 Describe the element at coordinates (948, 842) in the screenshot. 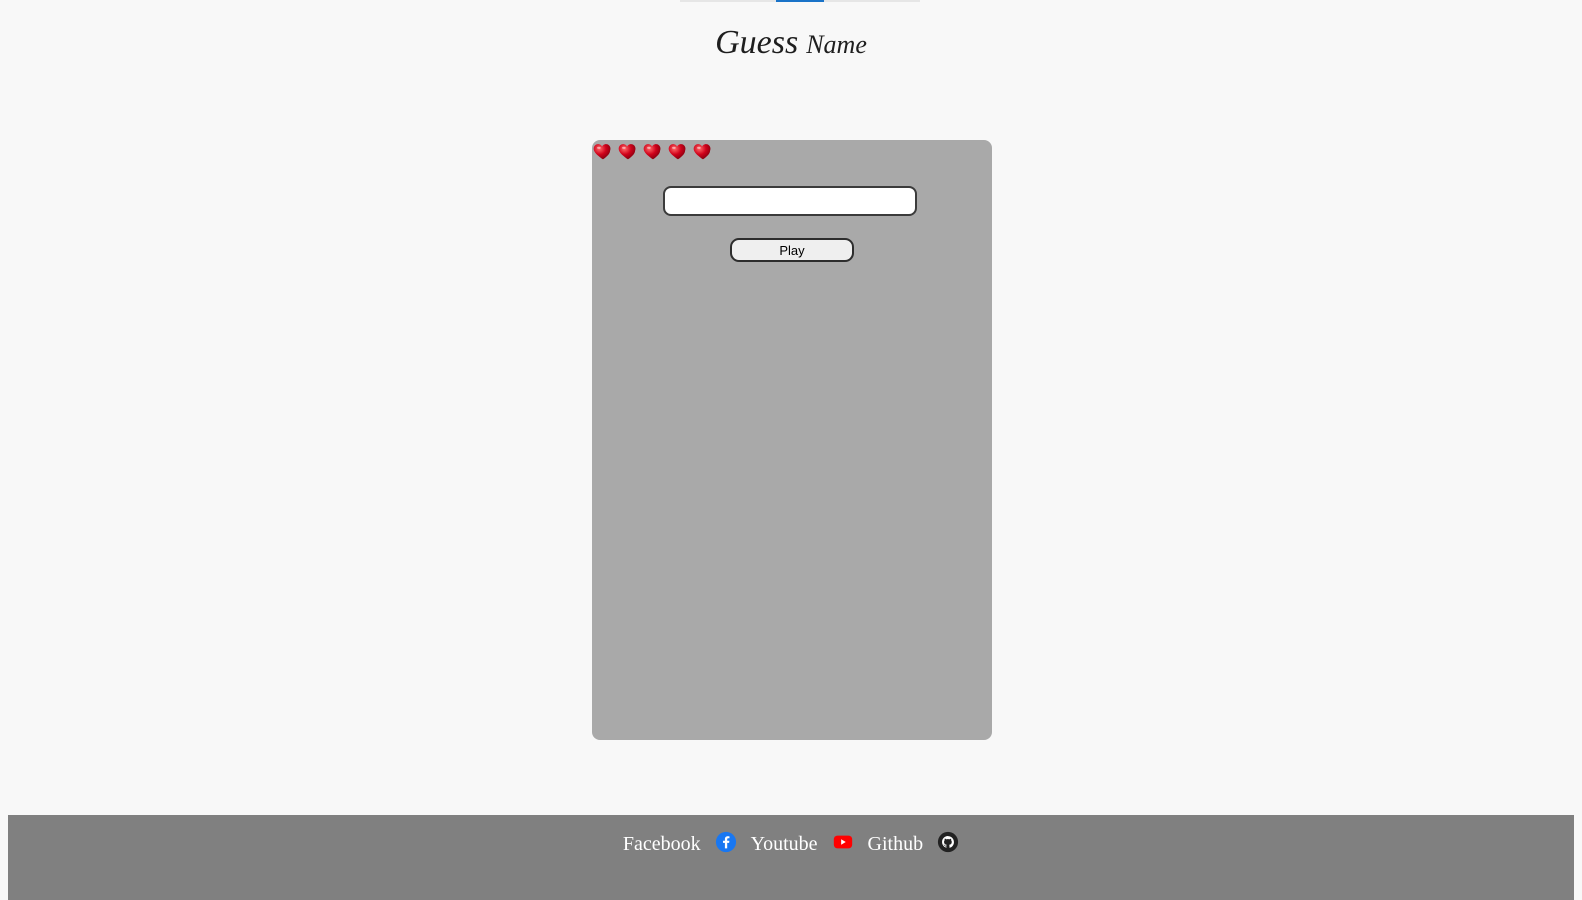

I see `github-icon` at that location.